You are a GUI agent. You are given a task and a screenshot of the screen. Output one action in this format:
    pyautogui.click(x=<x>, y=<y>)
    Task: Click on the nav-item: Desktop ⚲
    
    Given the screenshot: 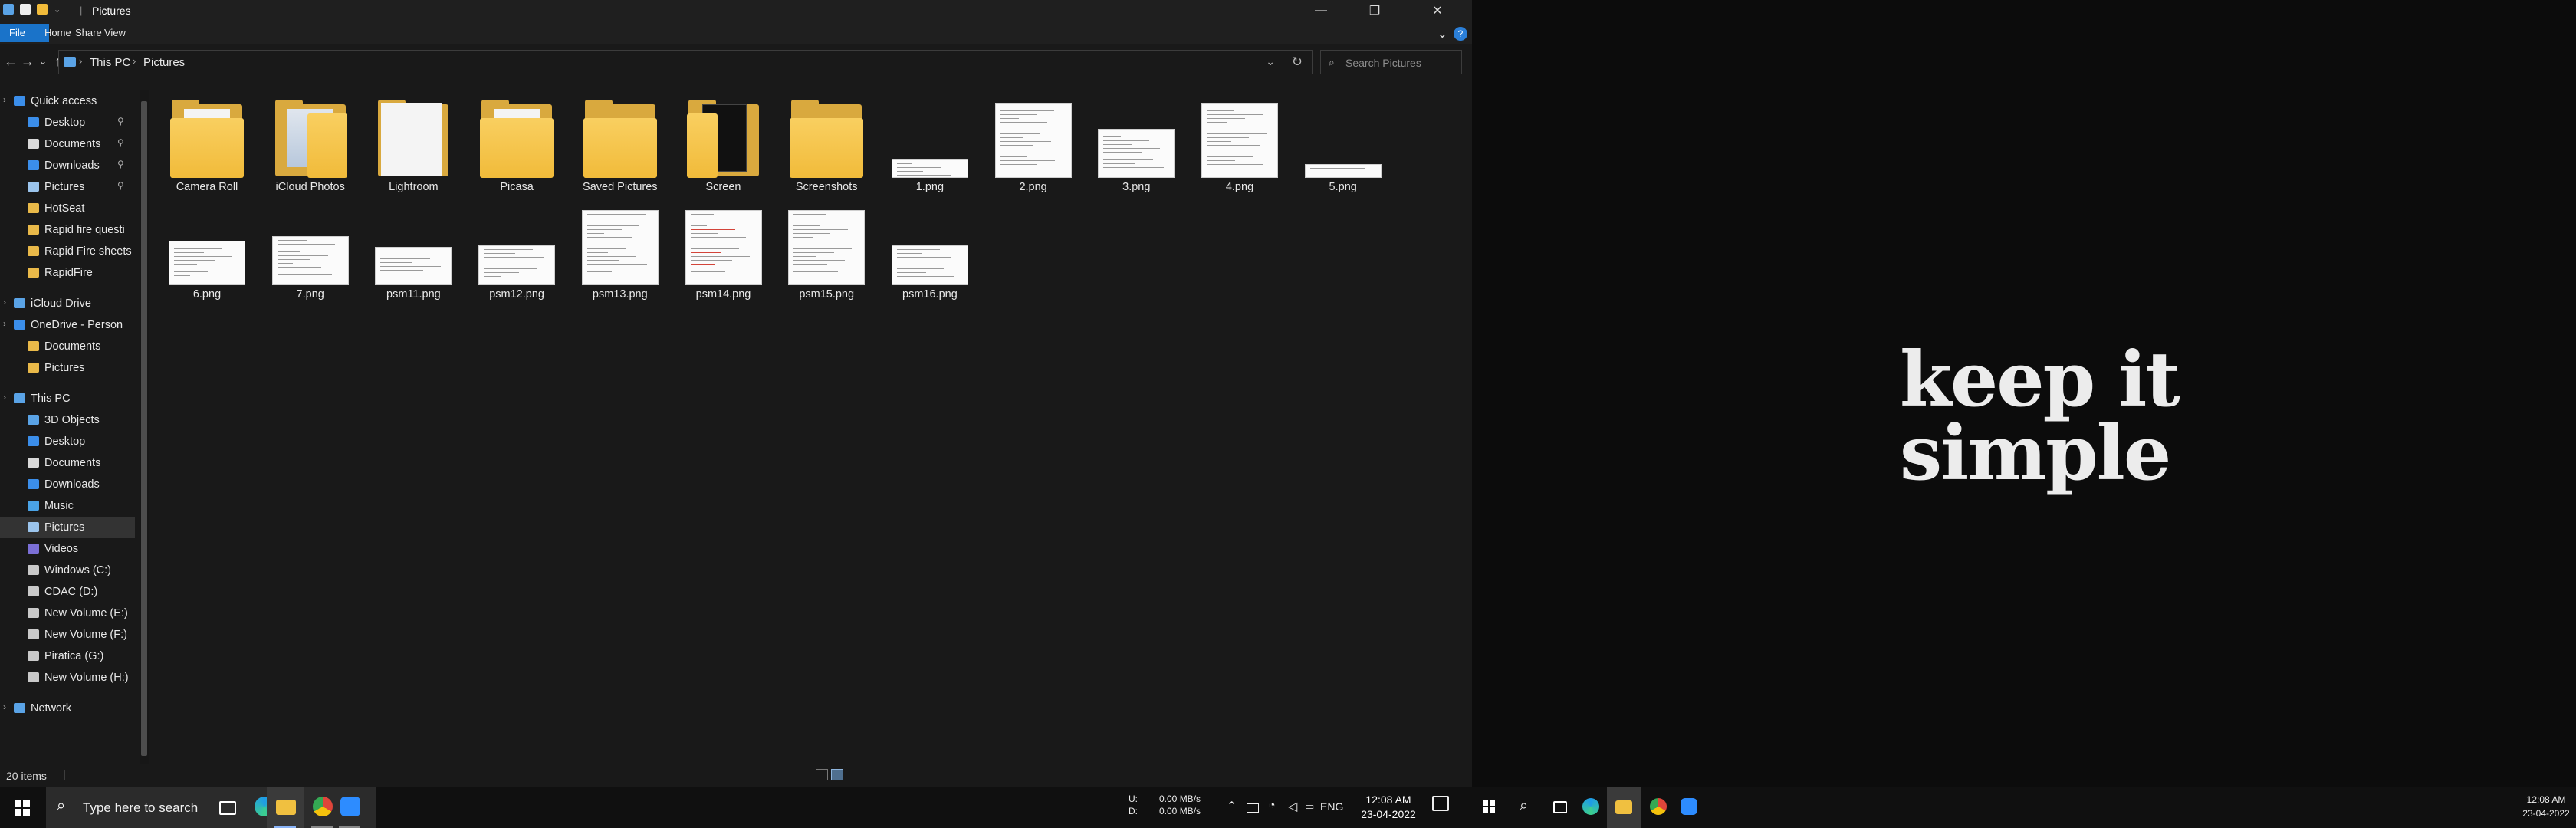 What is the action you would take?
    pyautogui.click(x=67, y=123)
    